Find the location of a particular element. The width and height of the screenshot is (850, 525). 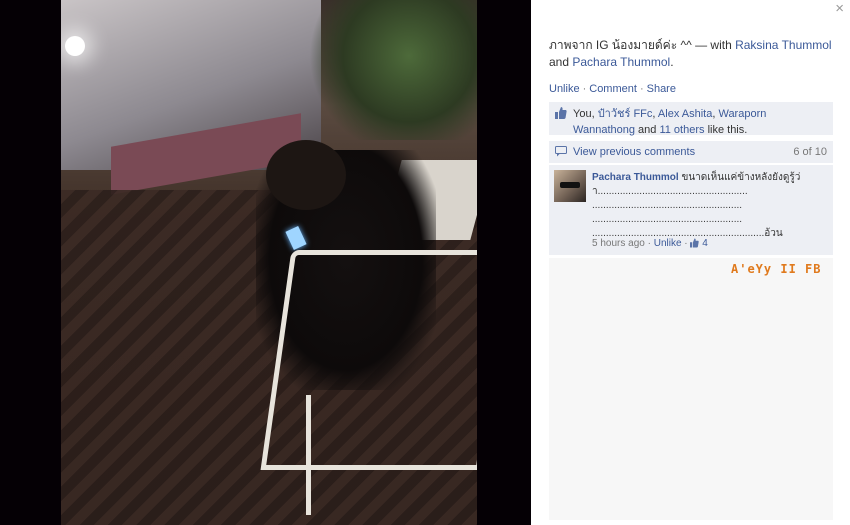

comment-link: Comment is located at coordinates (613, 89).